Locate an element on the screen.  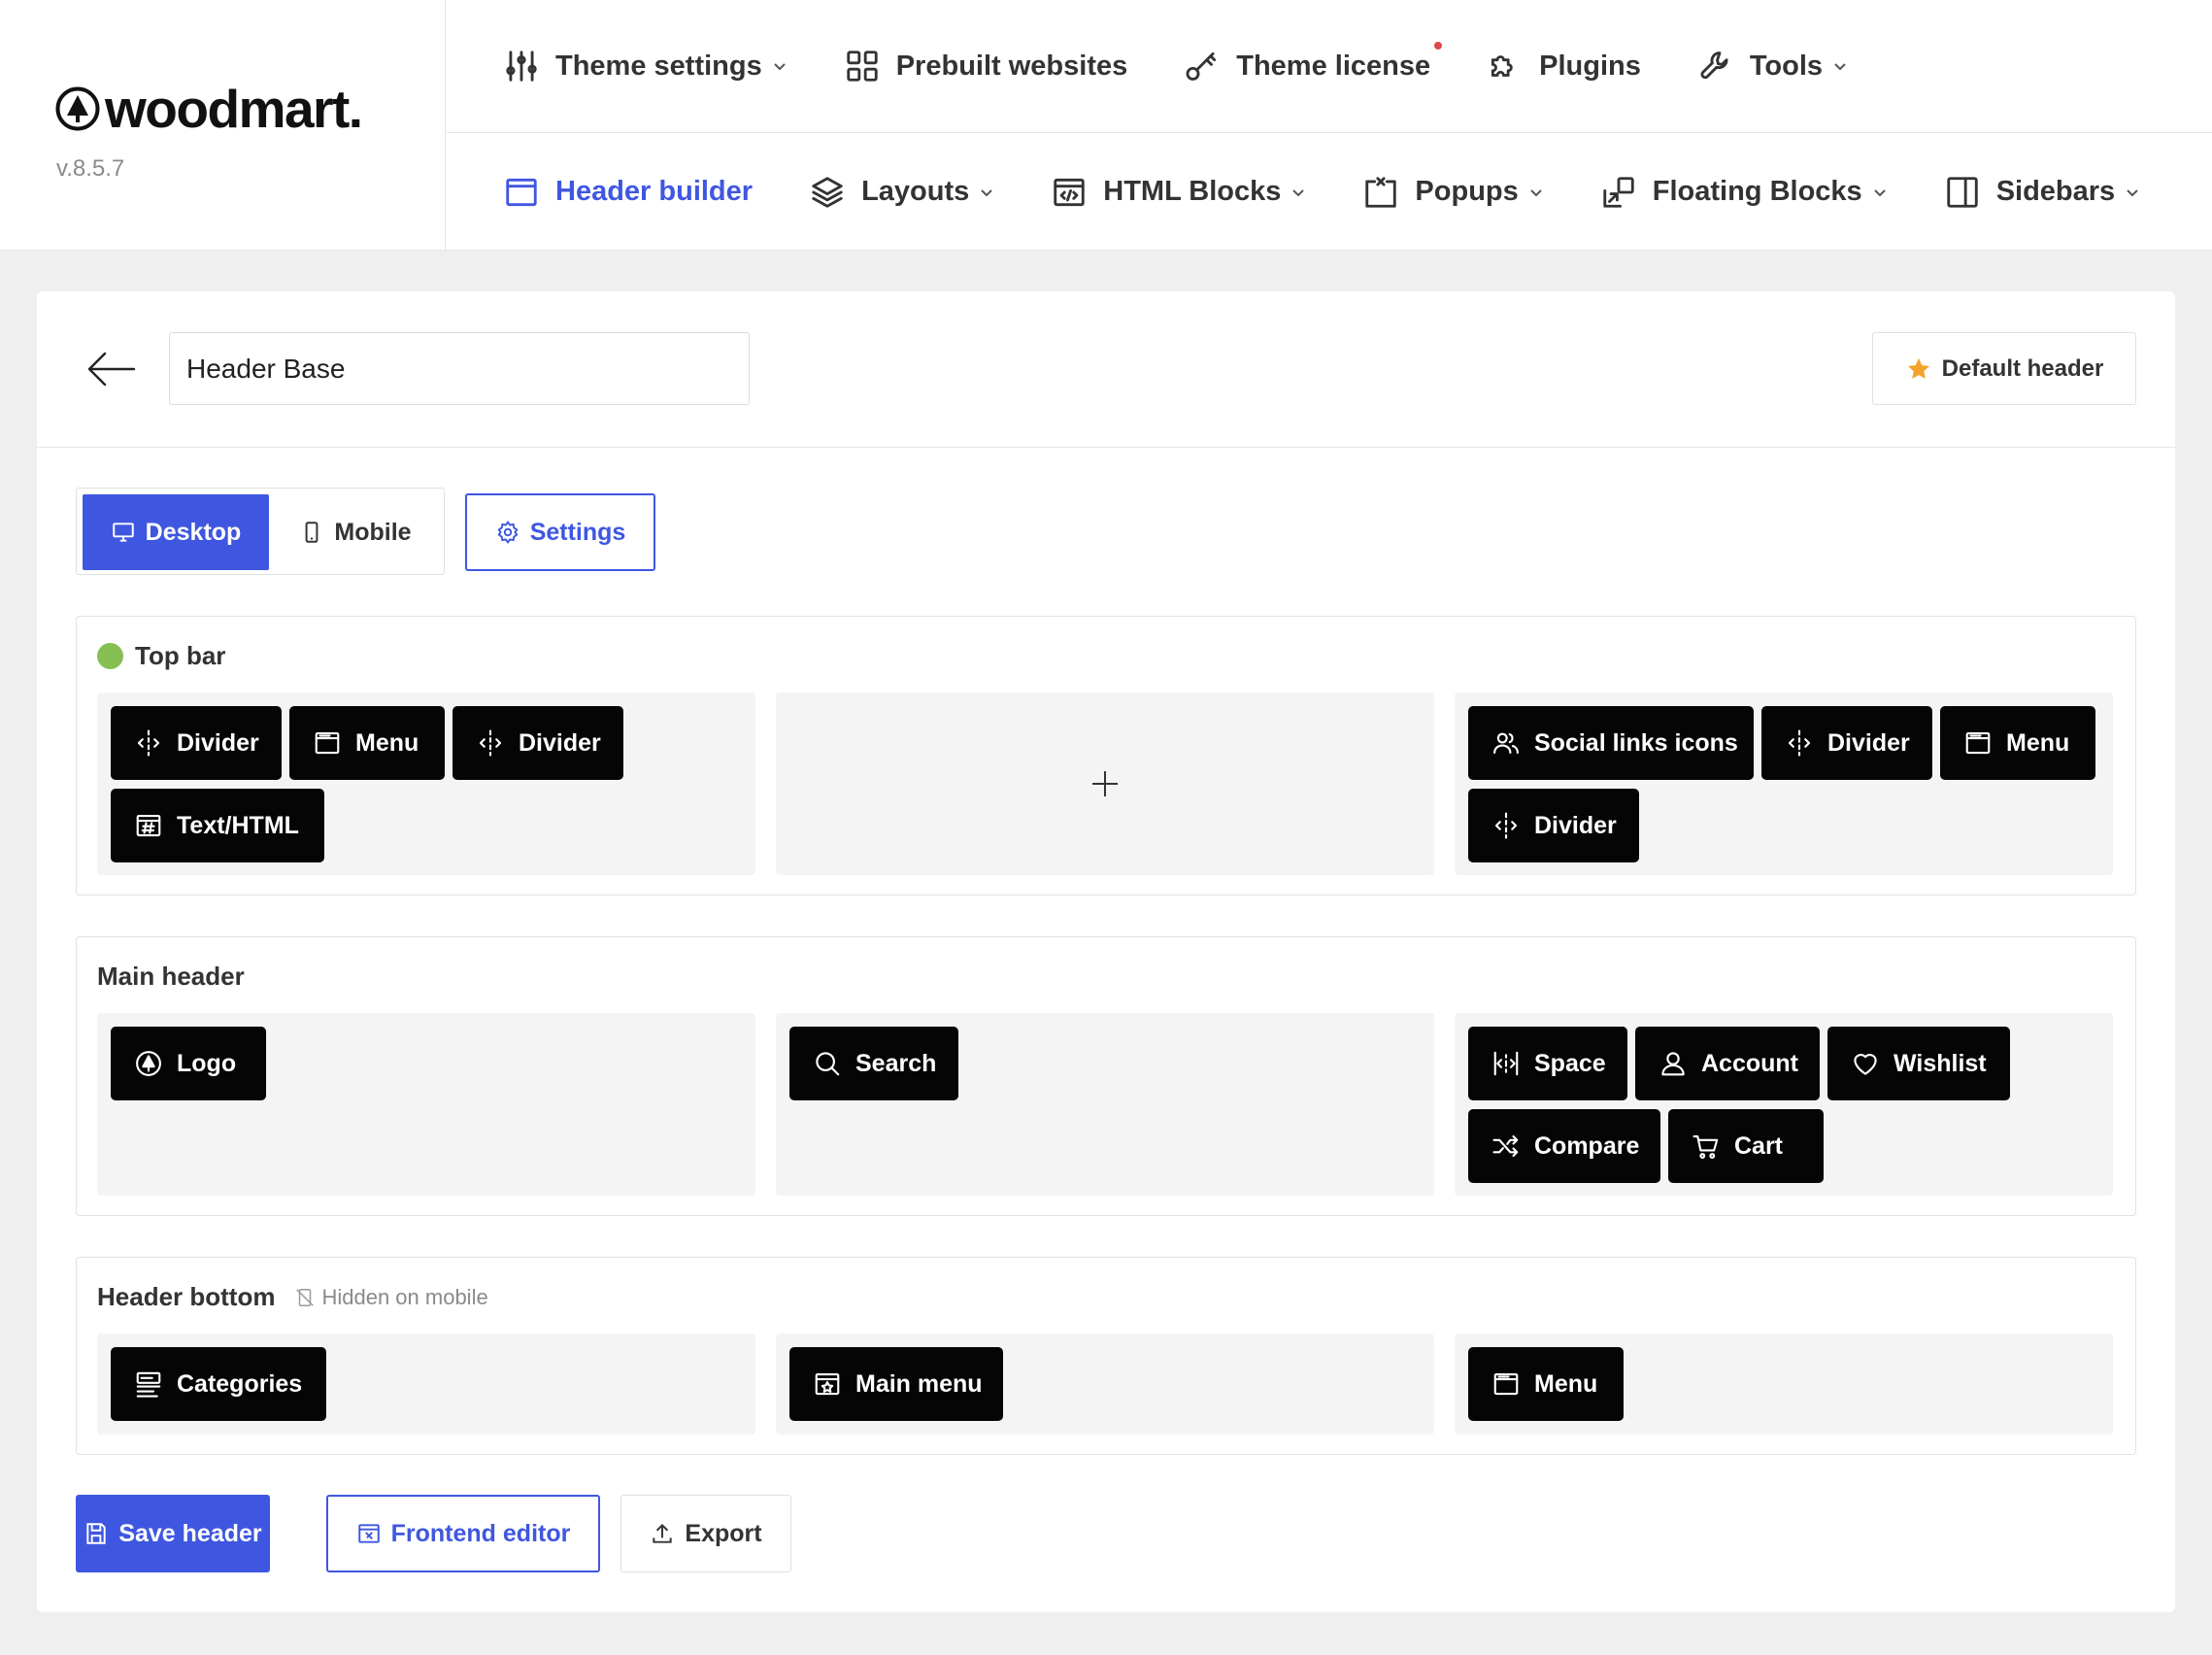
grid-icon is located at coordinates (862, 66).